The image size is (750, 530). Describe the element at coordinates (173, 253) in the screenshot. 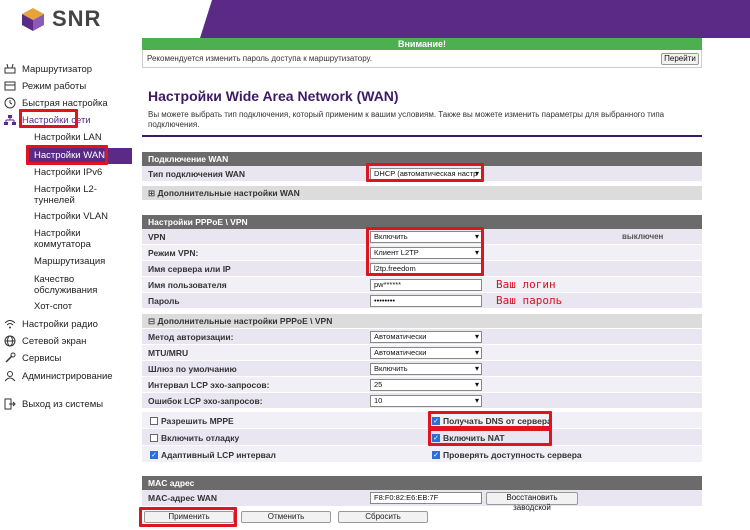

I see `vpn-mode-label: Режим VPN:` at that location.